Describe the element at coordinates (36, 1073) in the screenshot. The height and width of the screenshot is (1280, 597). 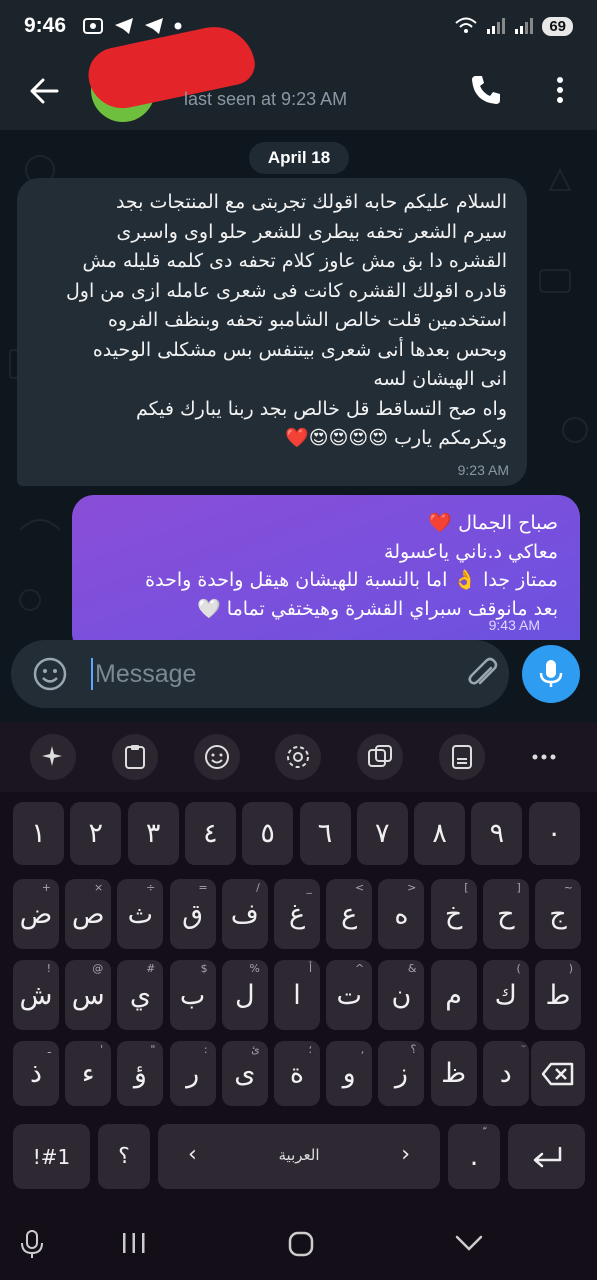
I see `key: ـذ` at that location.